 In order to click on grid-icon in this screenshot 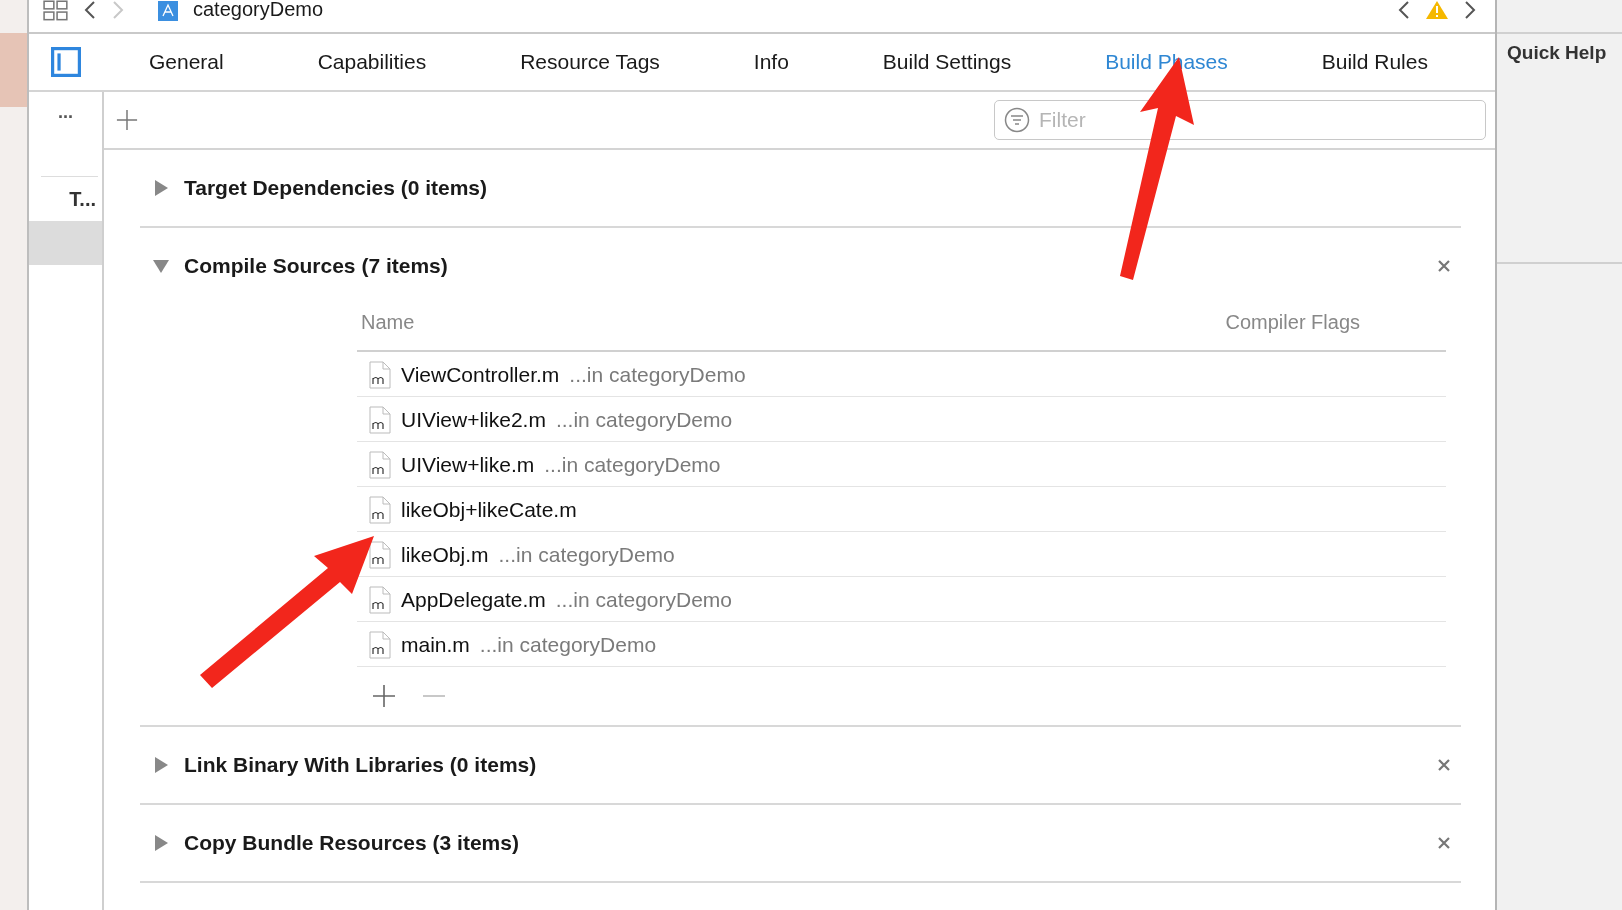, I will do `click(56, 11)`.